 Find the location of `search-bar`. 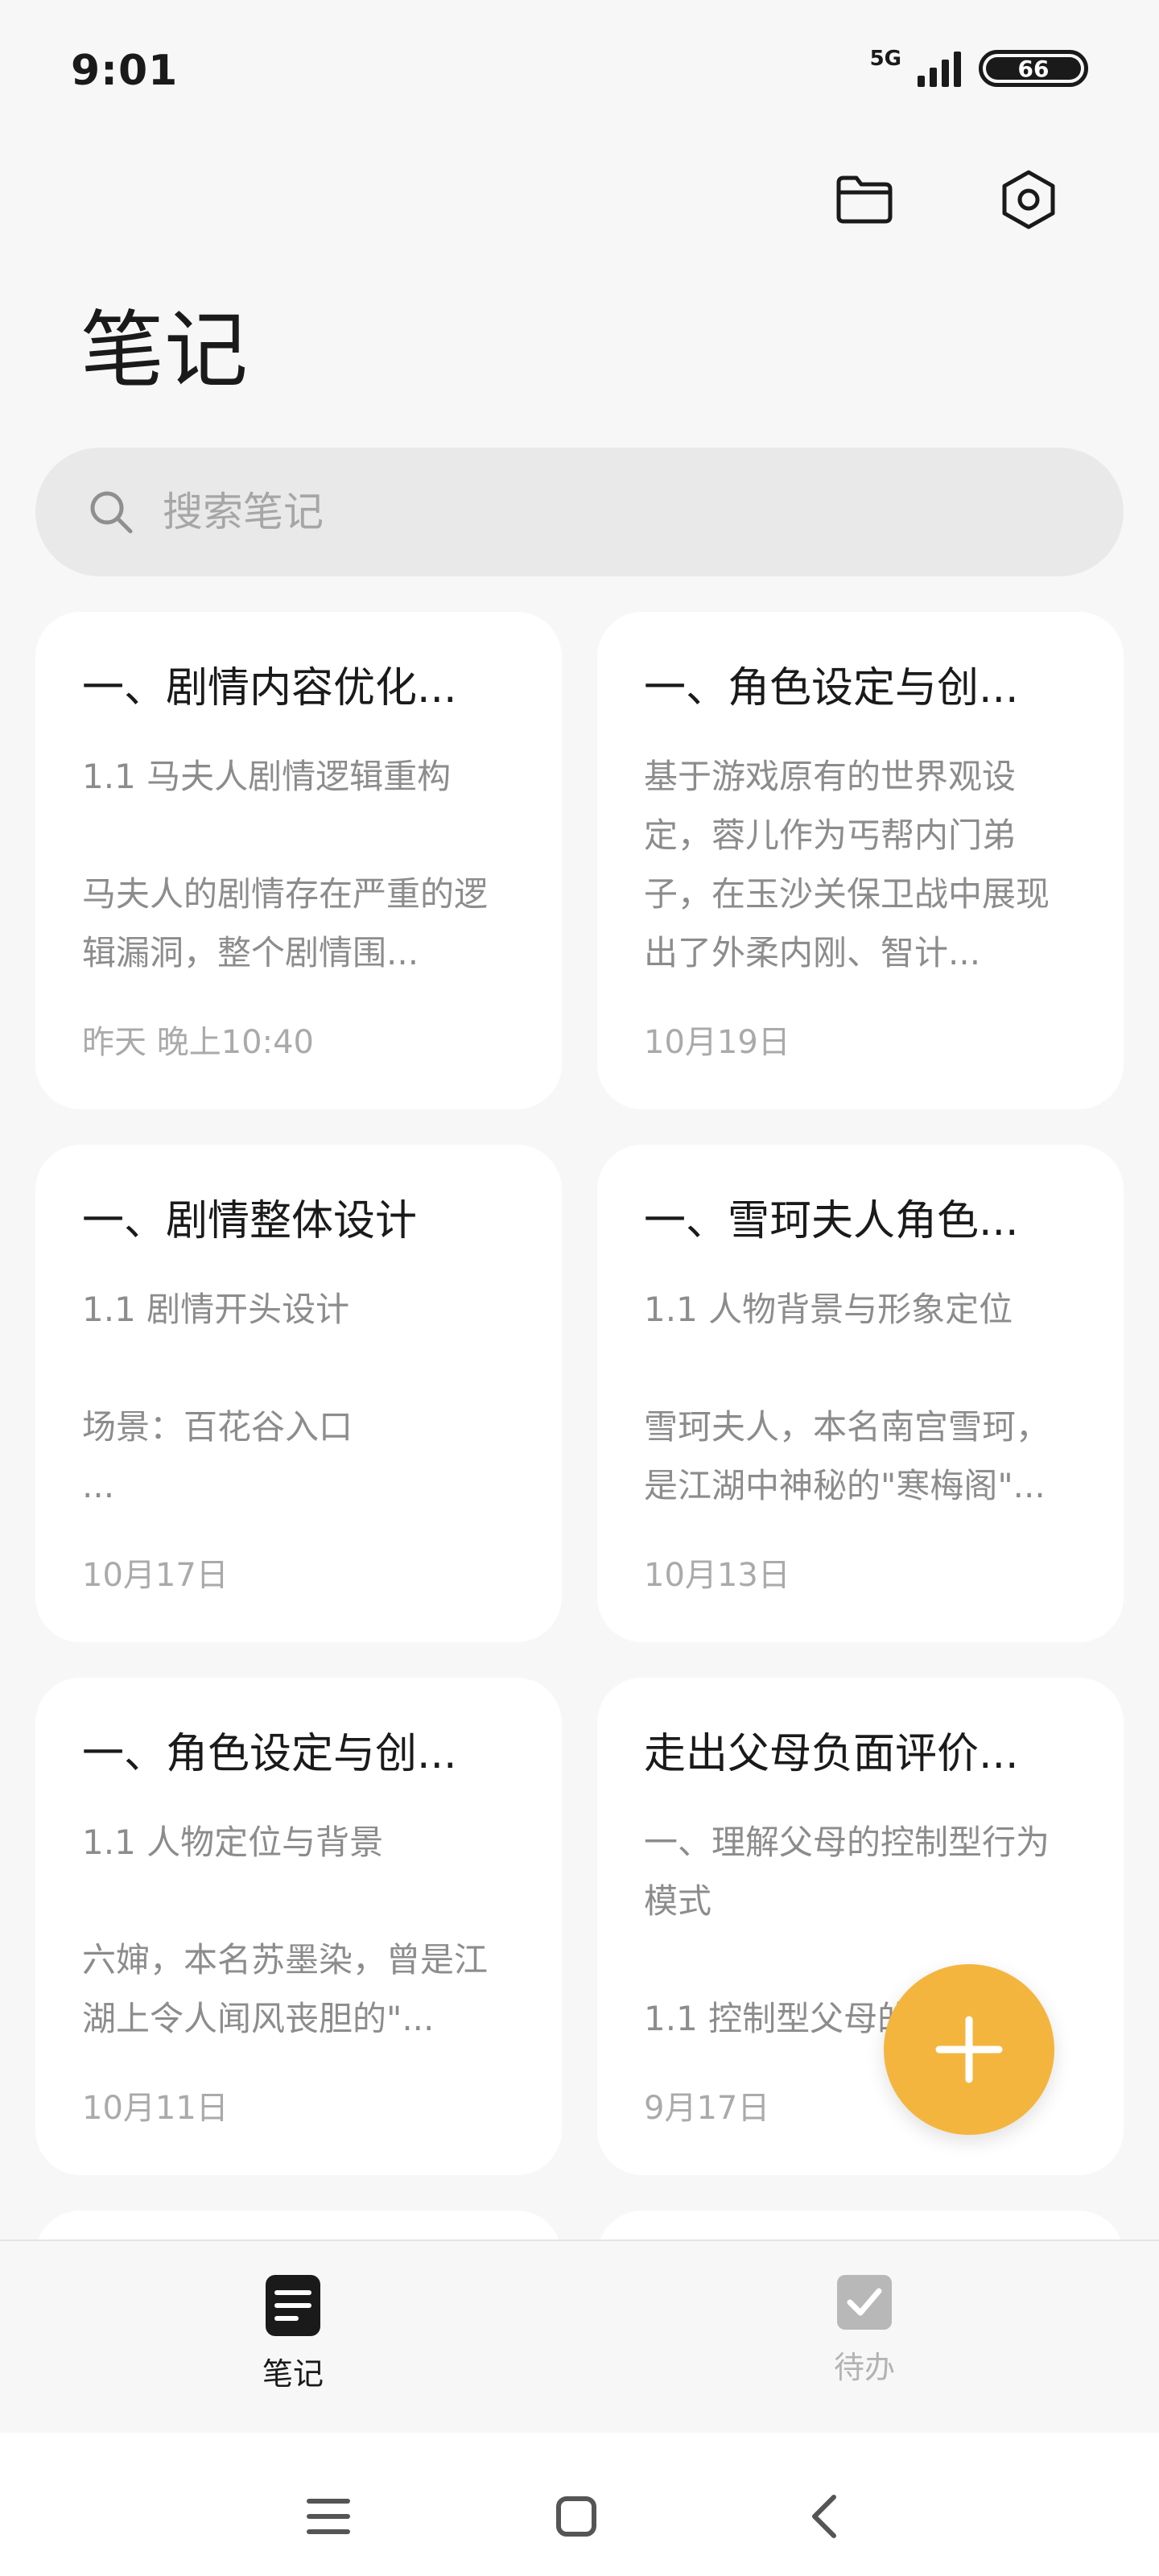

search-bar is located at coordinates (579, 512).